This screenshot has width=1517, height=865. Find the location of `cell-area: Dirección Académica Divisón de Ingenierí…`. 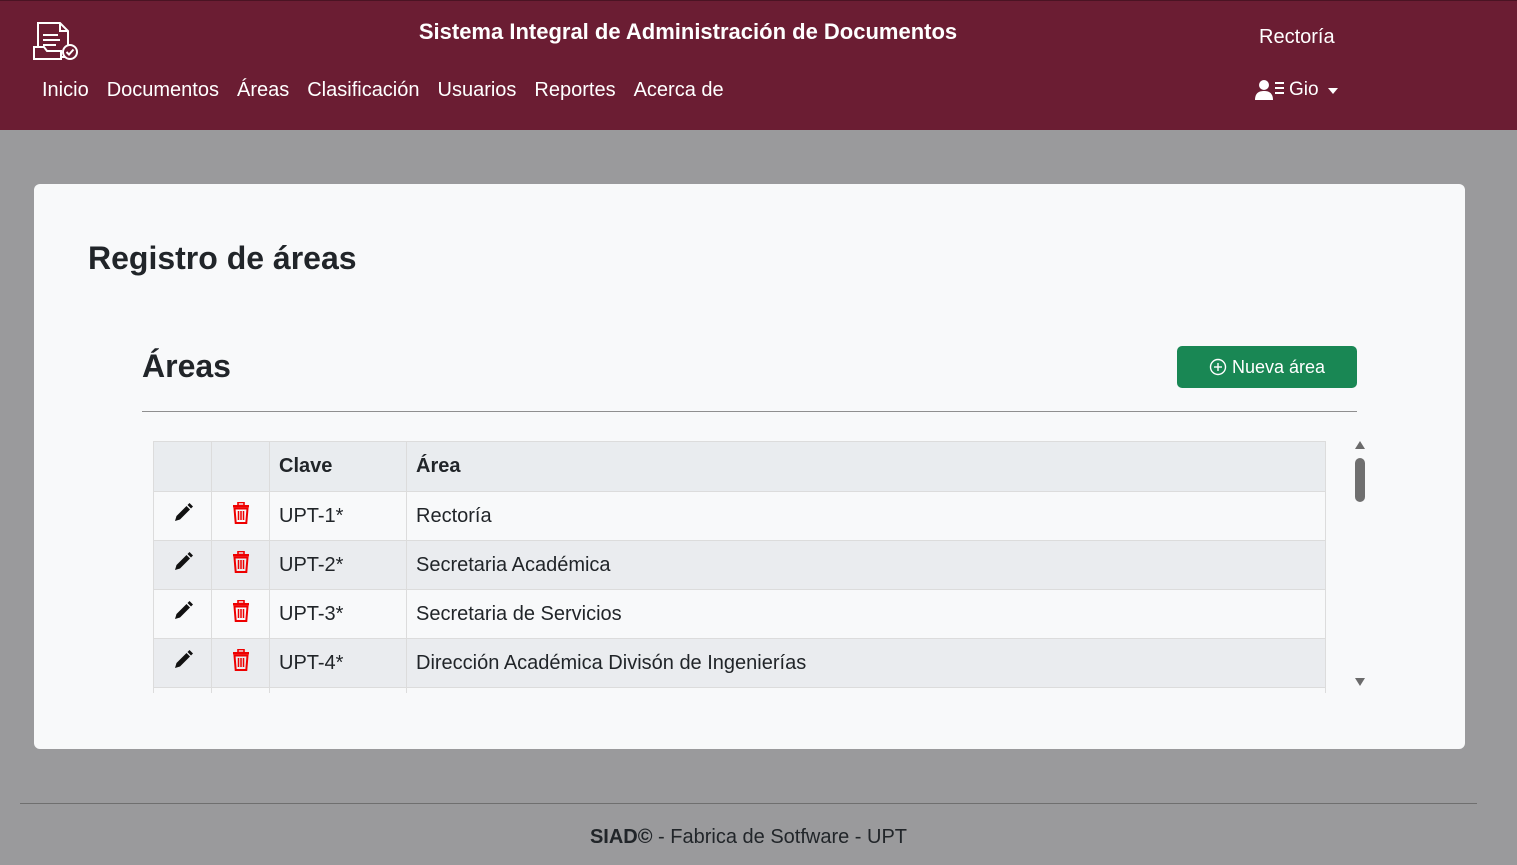

cell-area: Dirección Académica Divisón de Ingenierí… is located at coordinates (866, 663).